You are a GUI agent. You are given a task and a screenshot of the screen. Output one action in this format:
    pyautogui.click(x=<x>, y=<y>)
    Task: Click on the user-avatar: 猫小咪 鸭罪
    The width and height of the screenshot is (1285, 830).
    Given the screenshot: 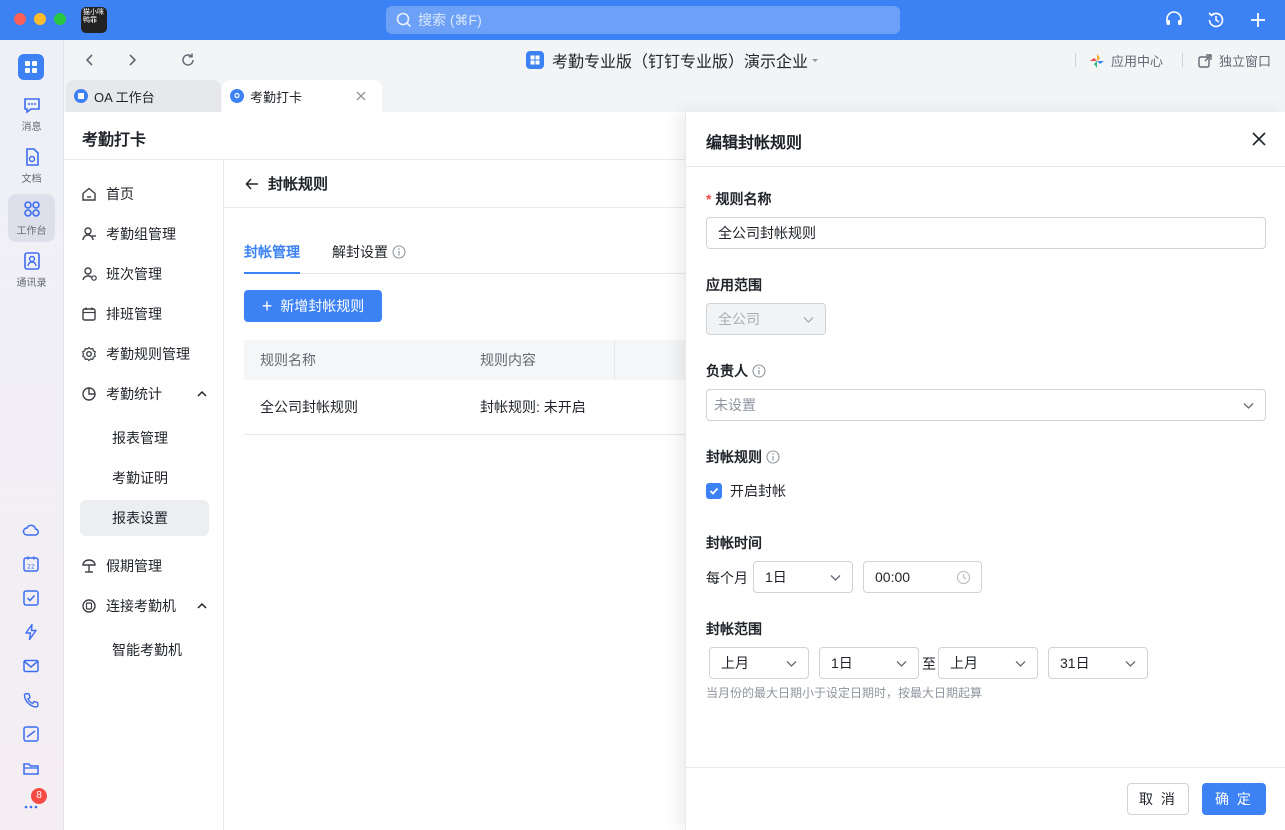 What is the action you would take?
    pyautogui.click(x=94, y=20)
    